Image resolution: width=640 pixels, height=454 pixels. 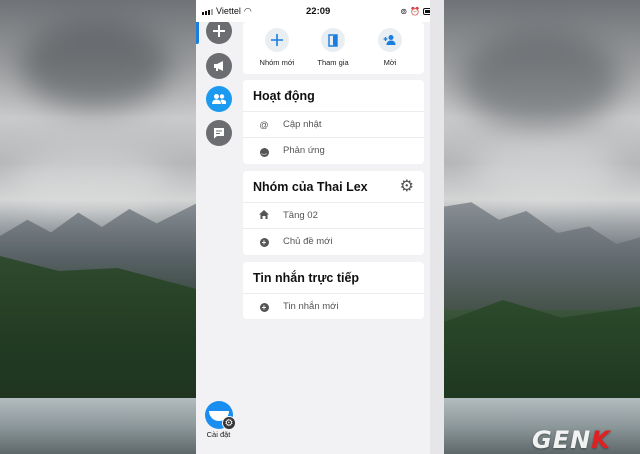 What do you see at coordinates (284, 96) in the screenshot?
I see `activity-title: Hoạt động` at bounding box center [284, 96].